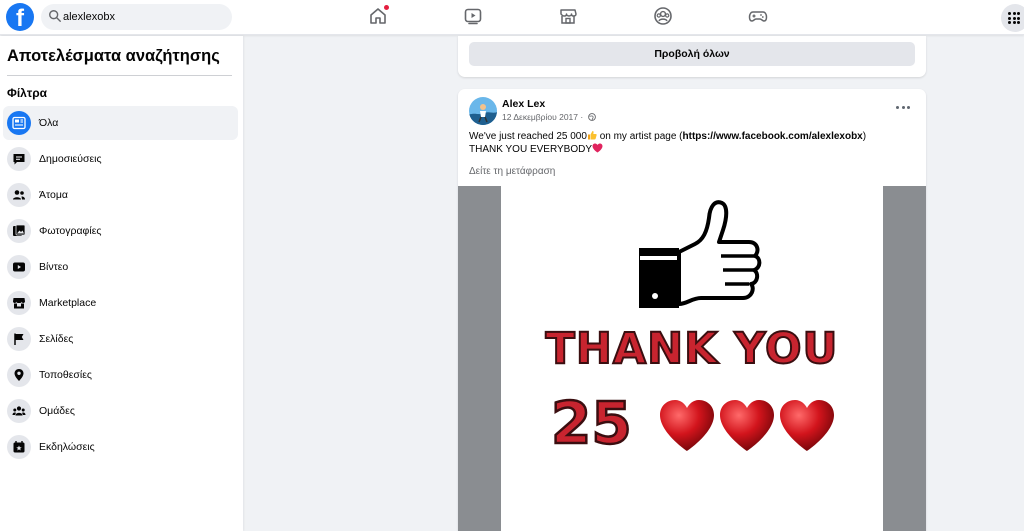  Describe the element at coordinates (512, 171) in the screenshot. I see `see-translation-link: Δείτε τη μετάφραση` at that location.